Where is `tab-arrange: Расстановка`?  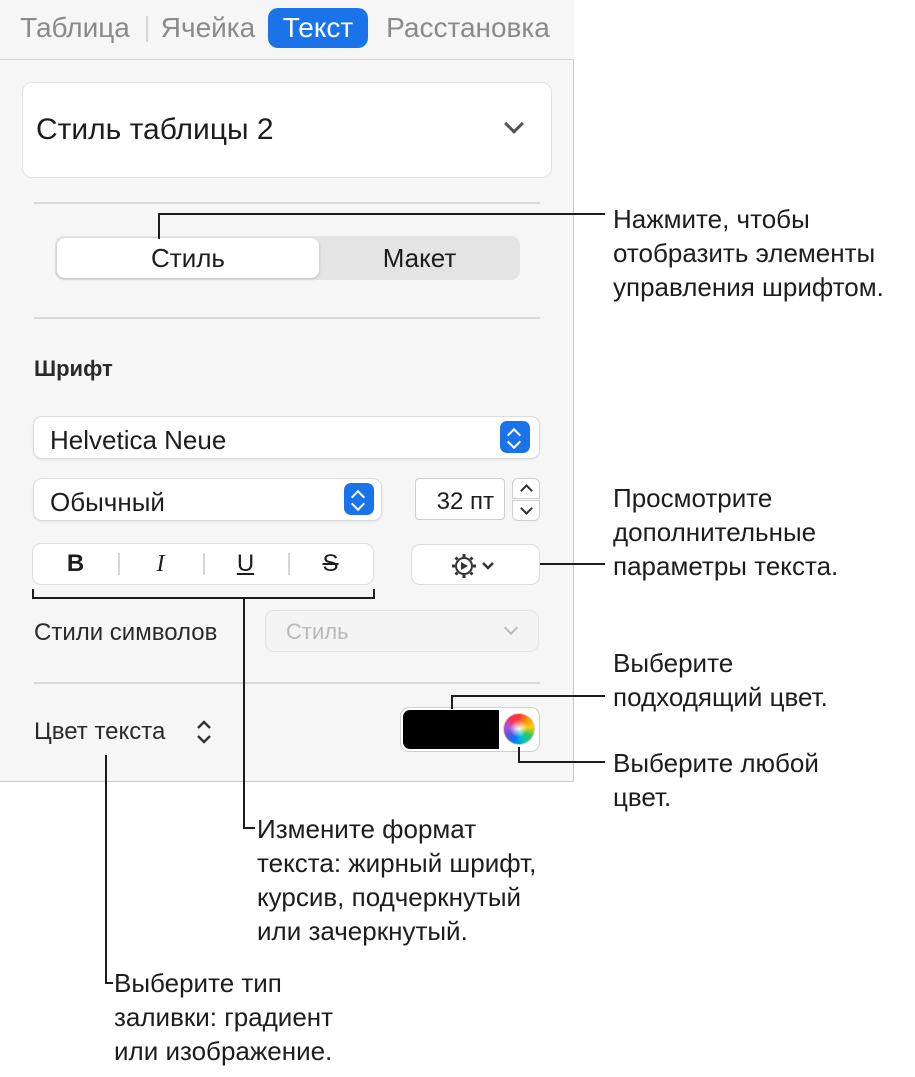 tab-arrange: Расстановка is located at coordinates (468, 28).